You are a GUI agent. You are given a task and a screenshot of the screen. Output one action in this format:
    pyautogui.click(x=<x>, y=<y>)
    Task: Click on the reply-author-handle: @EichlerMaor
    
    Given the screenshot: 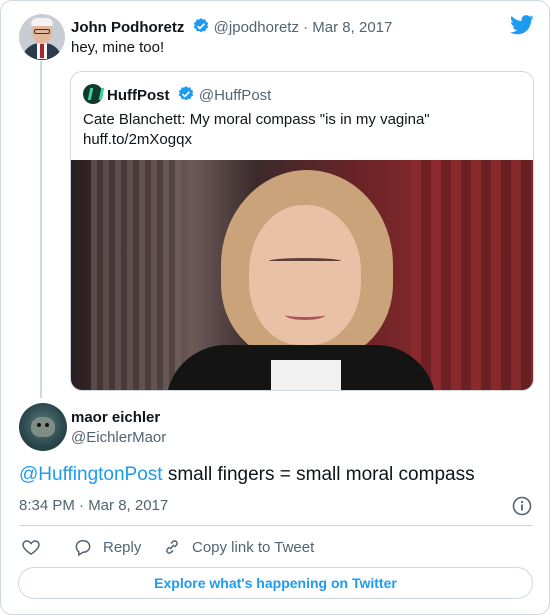 What is the action you would take?
    pyautogui.click(x=118, y=437)
    